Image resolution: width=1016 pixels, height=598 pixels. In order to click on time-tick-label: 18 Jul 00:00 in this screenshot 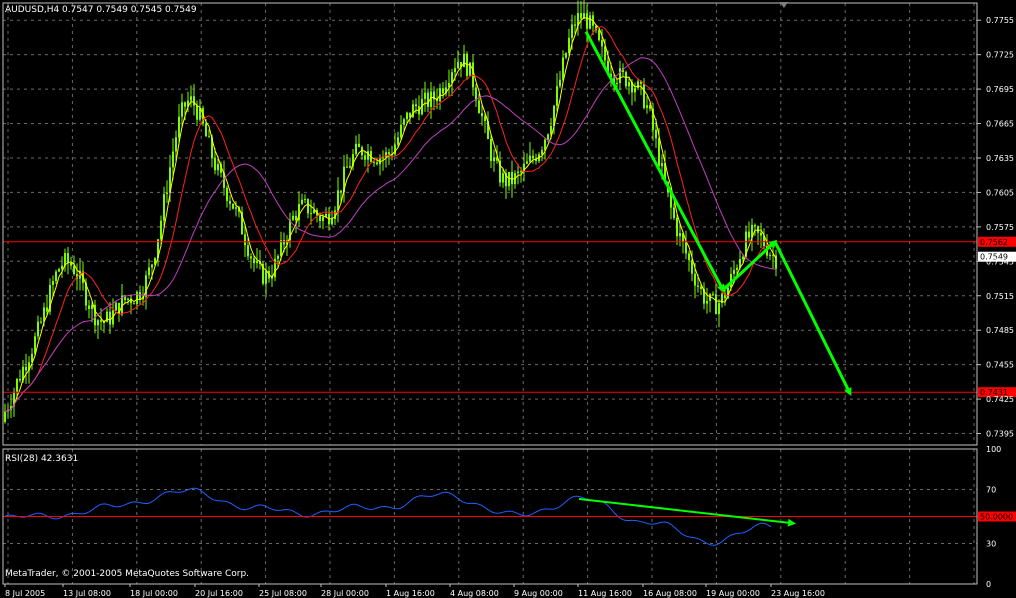, I will do `click(154, 593)`.